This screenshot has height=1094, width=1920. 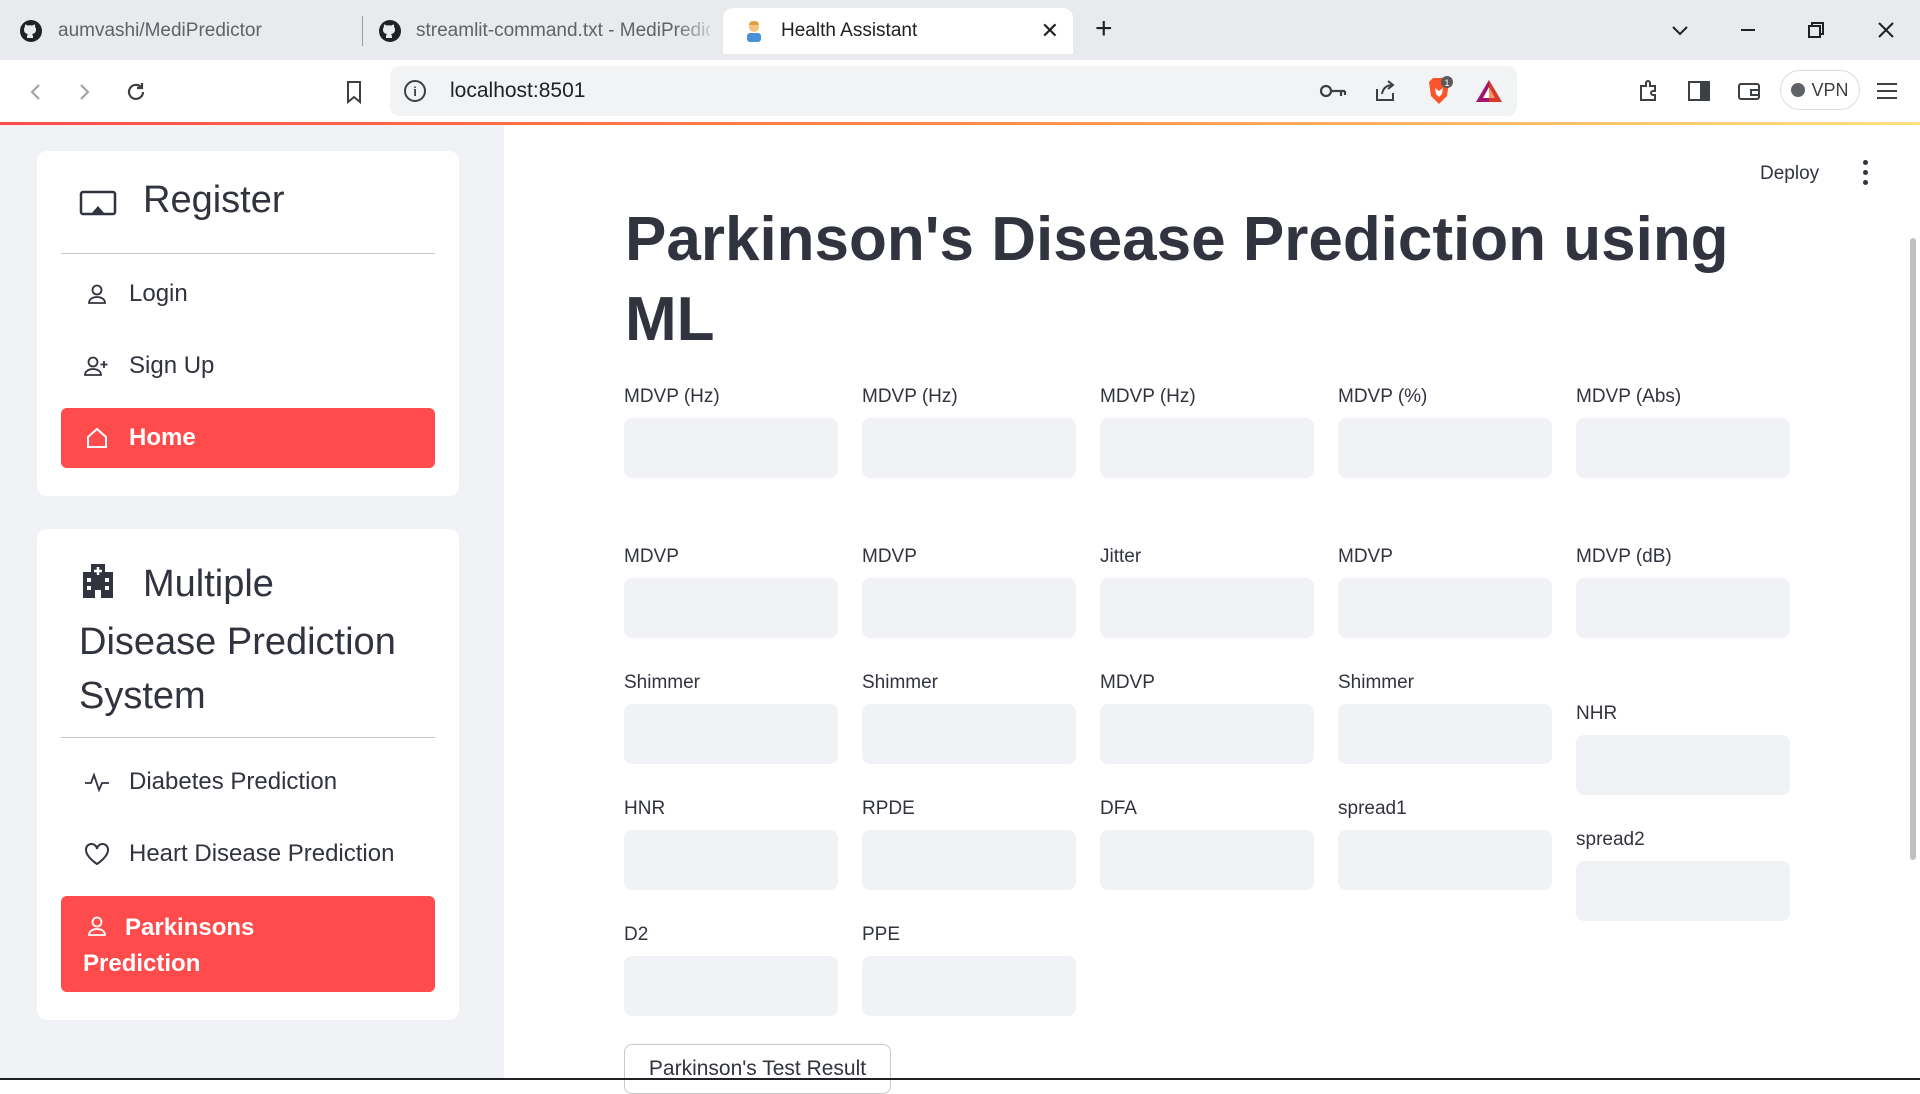 What do you see at coordinates (881, 934) in the screenshot?
I see `field-label: PPE` at bounding box center [881, 934].